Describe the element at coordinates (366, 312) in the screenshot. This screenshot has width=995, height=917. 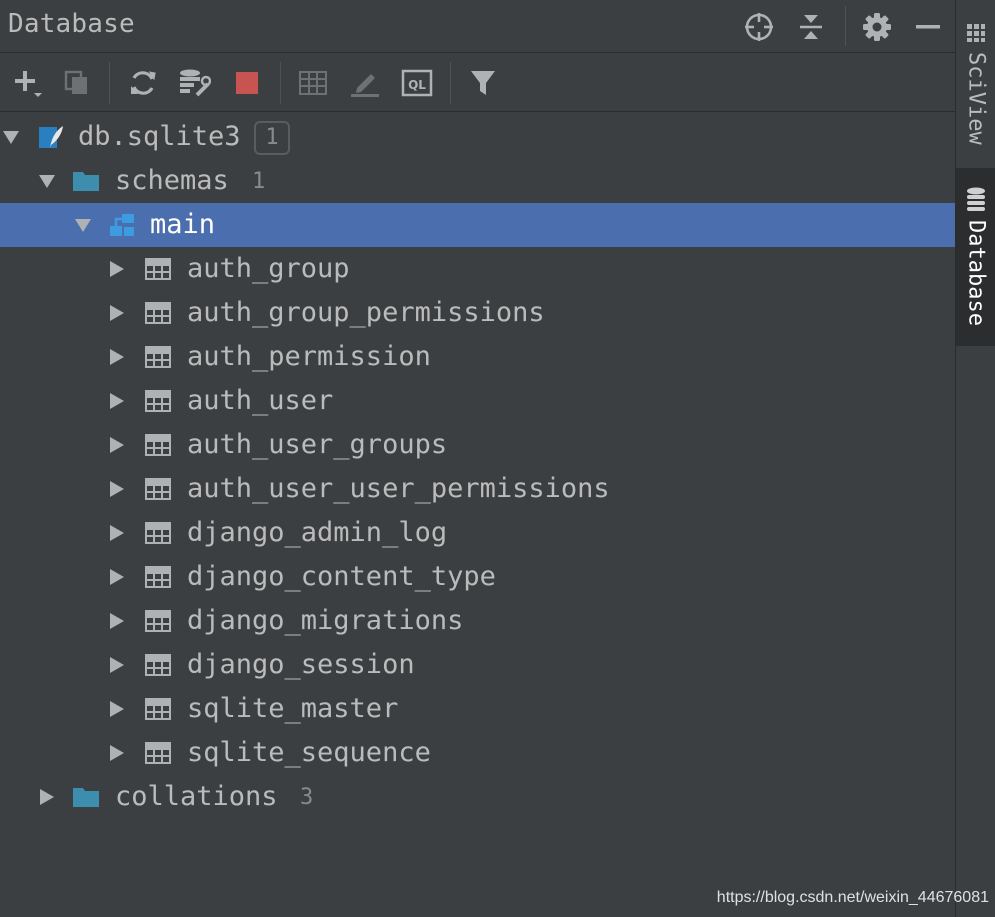
I see `table-label: auth_group_permissions` at that location.